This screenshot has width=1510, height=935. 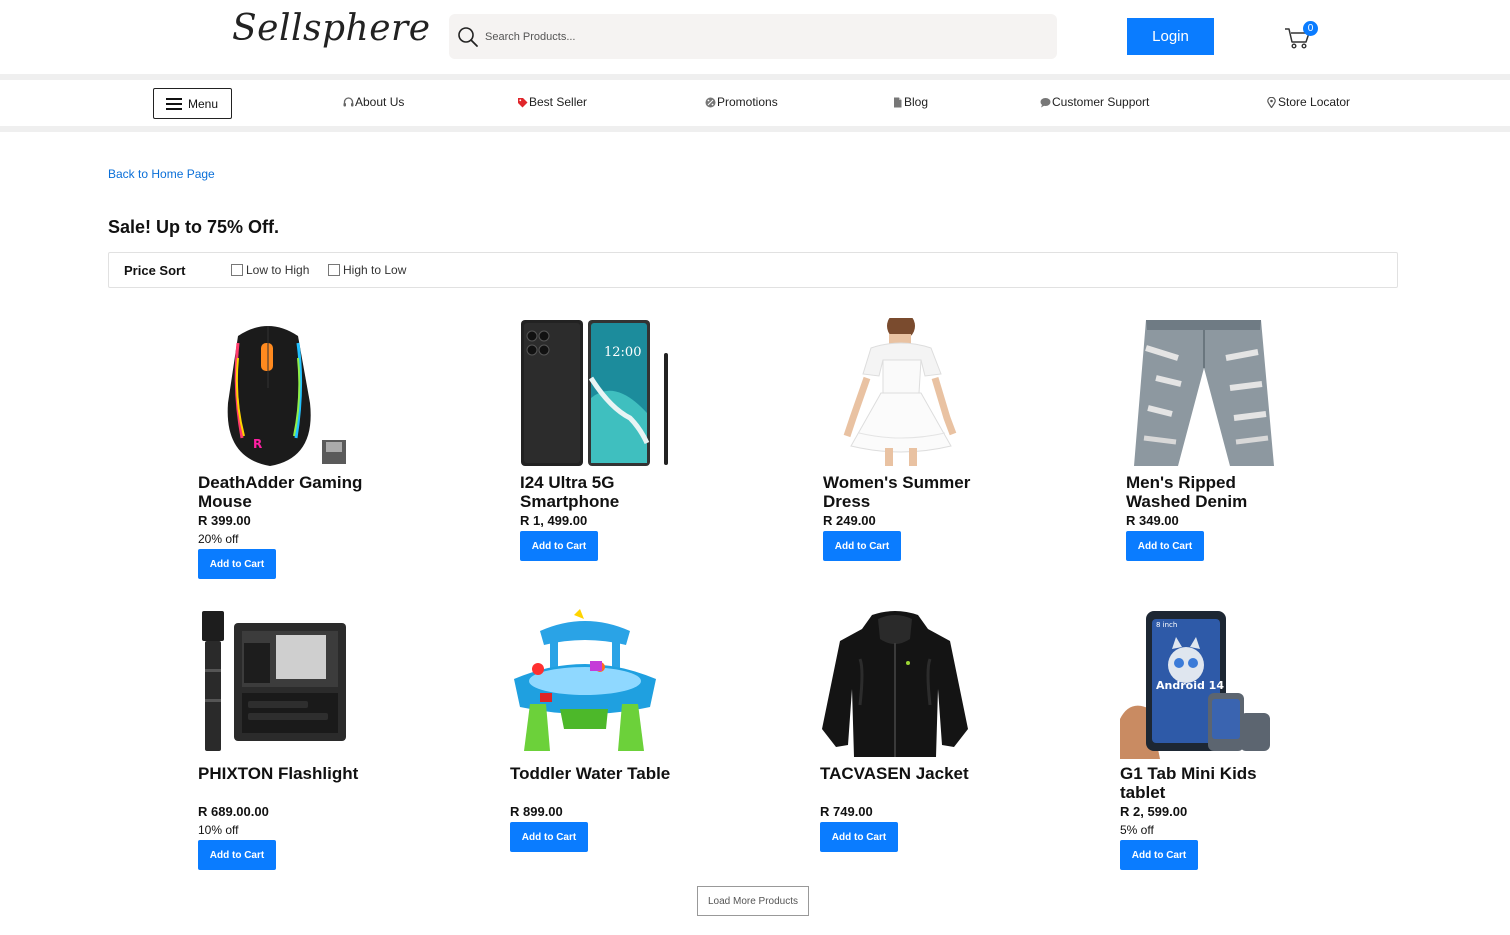 What do you see at coordinates (1205, 783) in the screenshot?
I see `product-name: G1 Tab Mini Kids tablet` at bounding box center [1205, 783].